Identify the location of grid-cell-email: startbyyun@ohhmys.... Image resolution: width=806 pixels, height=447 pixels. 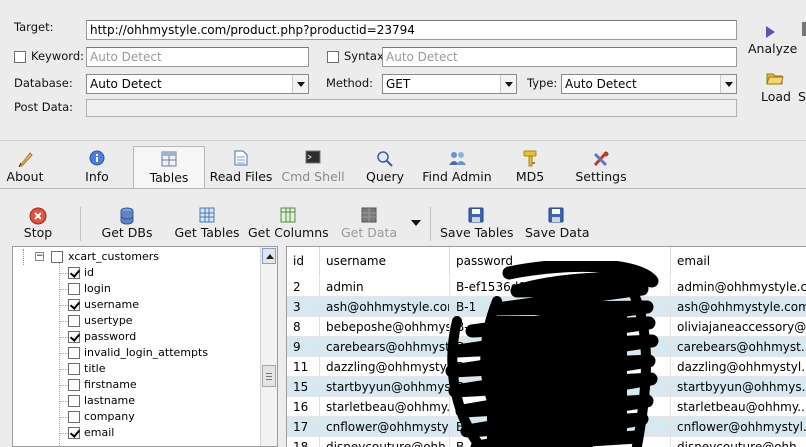
(738, 387).